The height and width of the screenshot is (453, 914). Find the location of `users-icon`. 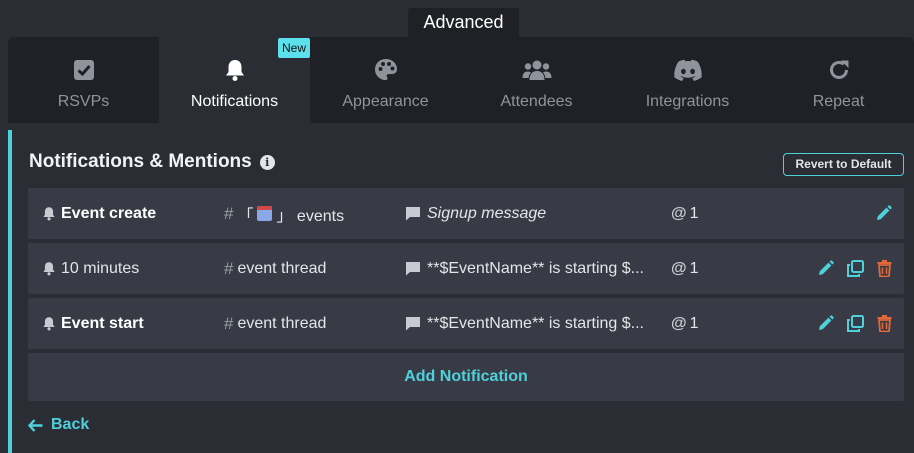

users-icon is located at coordinates (537, 70).